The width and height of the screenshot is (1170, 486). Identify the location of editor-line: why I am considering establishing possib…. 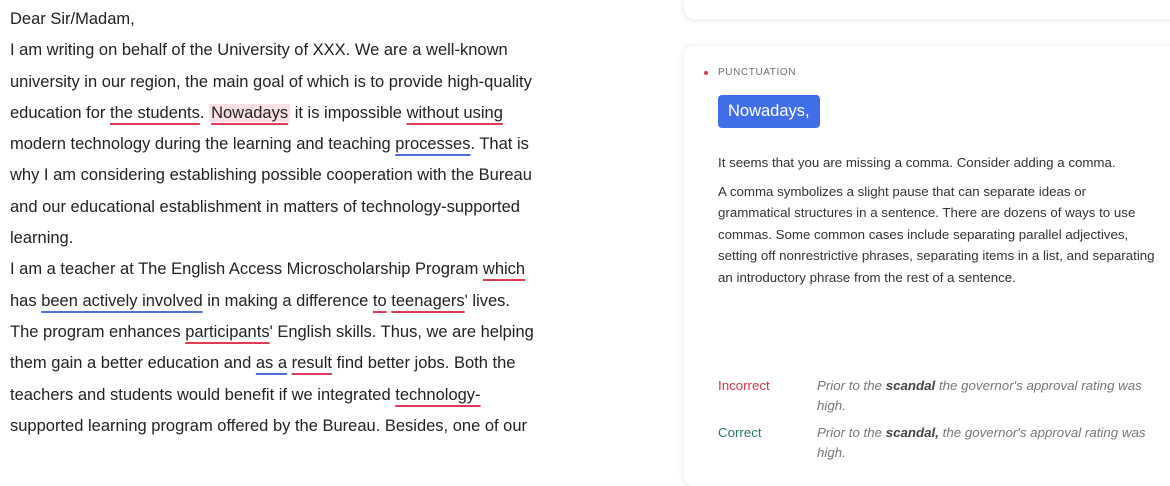
(271, 175).